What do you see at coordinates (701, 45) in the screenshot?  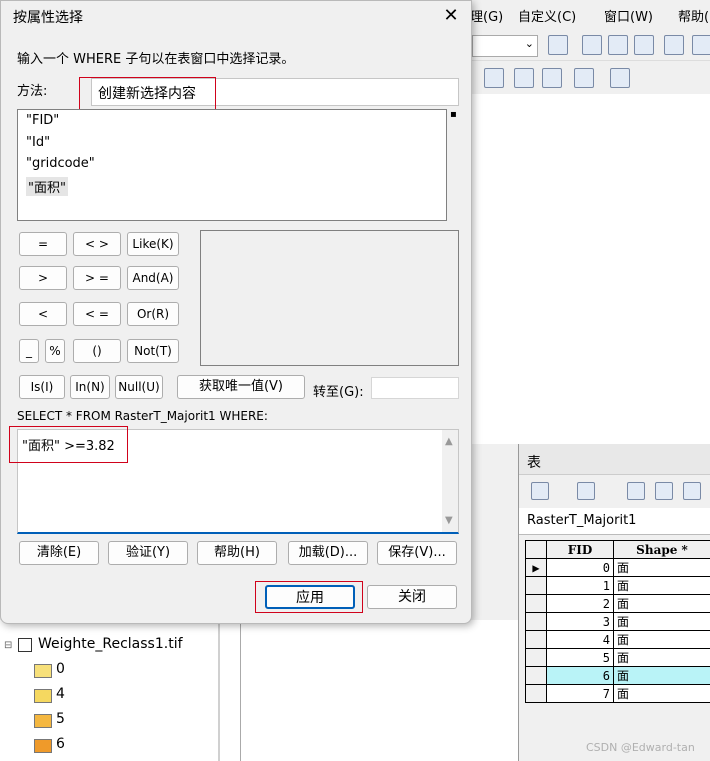 I see `python-icon` at bounding box center [701, 45].